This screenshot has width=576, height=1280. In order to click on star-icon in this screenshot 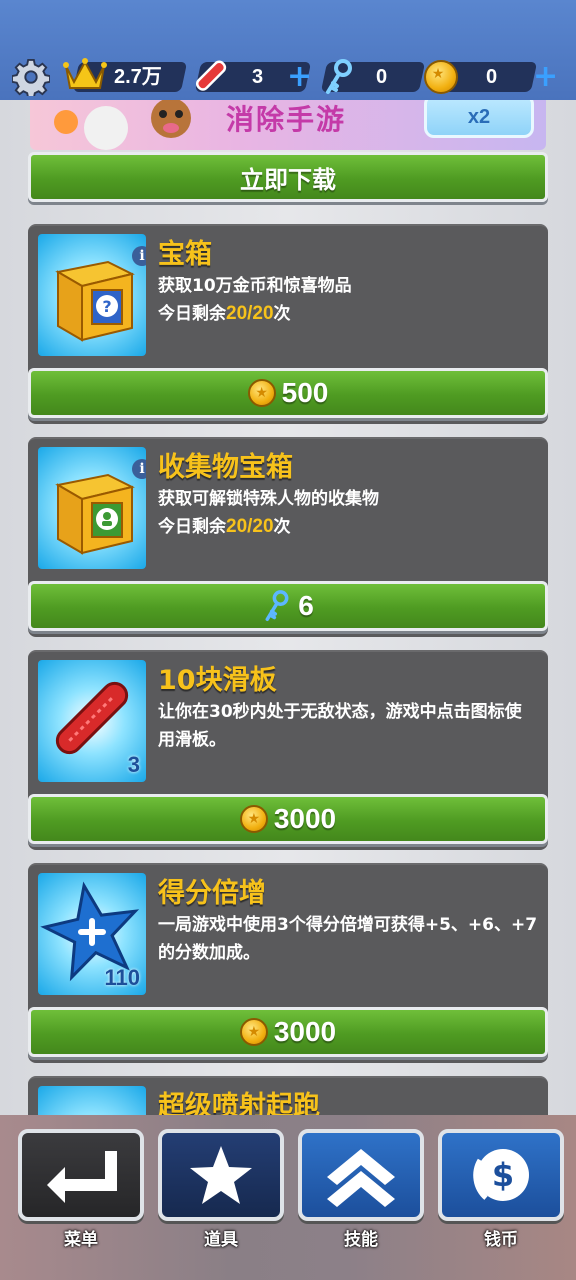, I will do `click(221, 1175)`.